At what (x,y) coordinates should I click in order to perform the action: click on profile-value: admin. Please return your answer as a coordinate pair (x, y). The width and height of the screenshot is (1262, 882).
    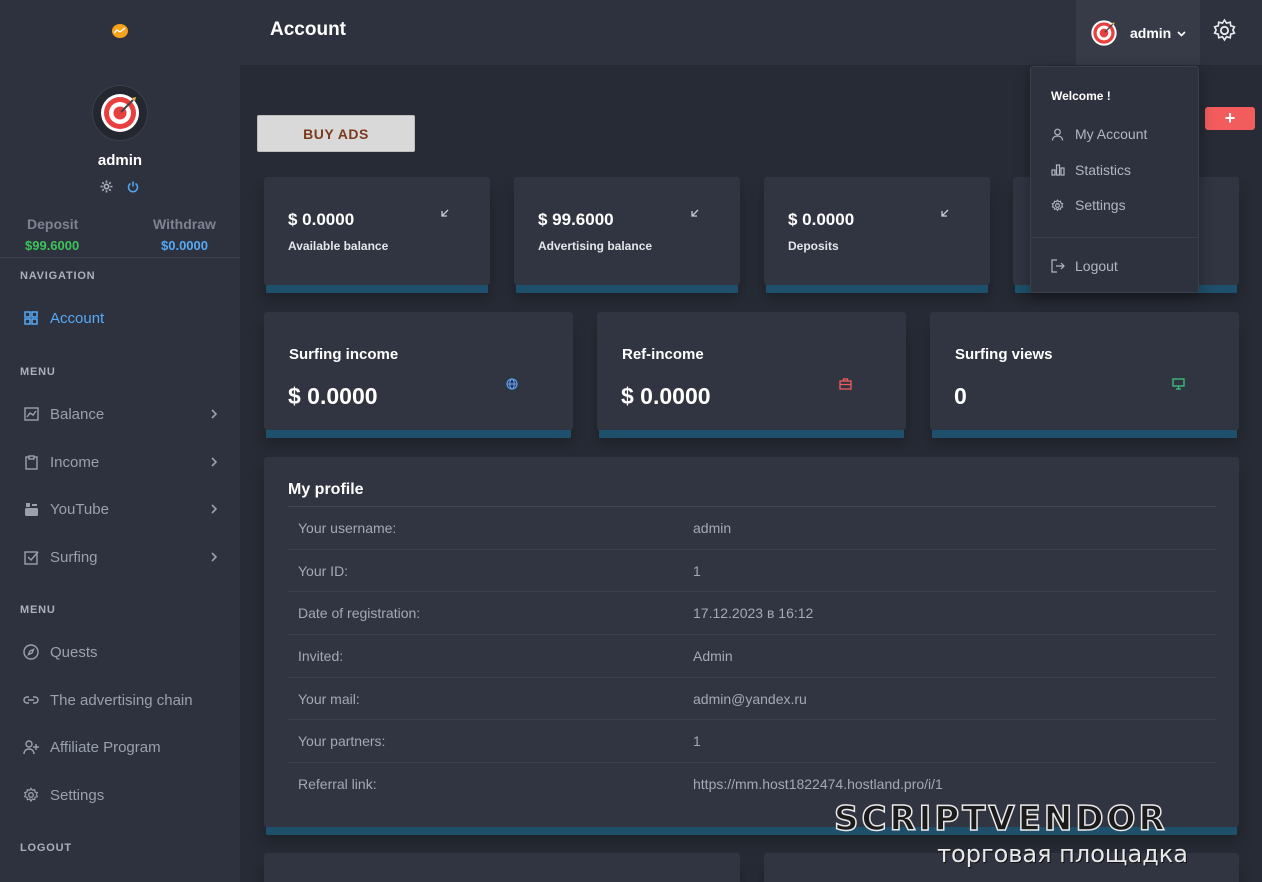
    Looking at the image, I should click on (712, 527).